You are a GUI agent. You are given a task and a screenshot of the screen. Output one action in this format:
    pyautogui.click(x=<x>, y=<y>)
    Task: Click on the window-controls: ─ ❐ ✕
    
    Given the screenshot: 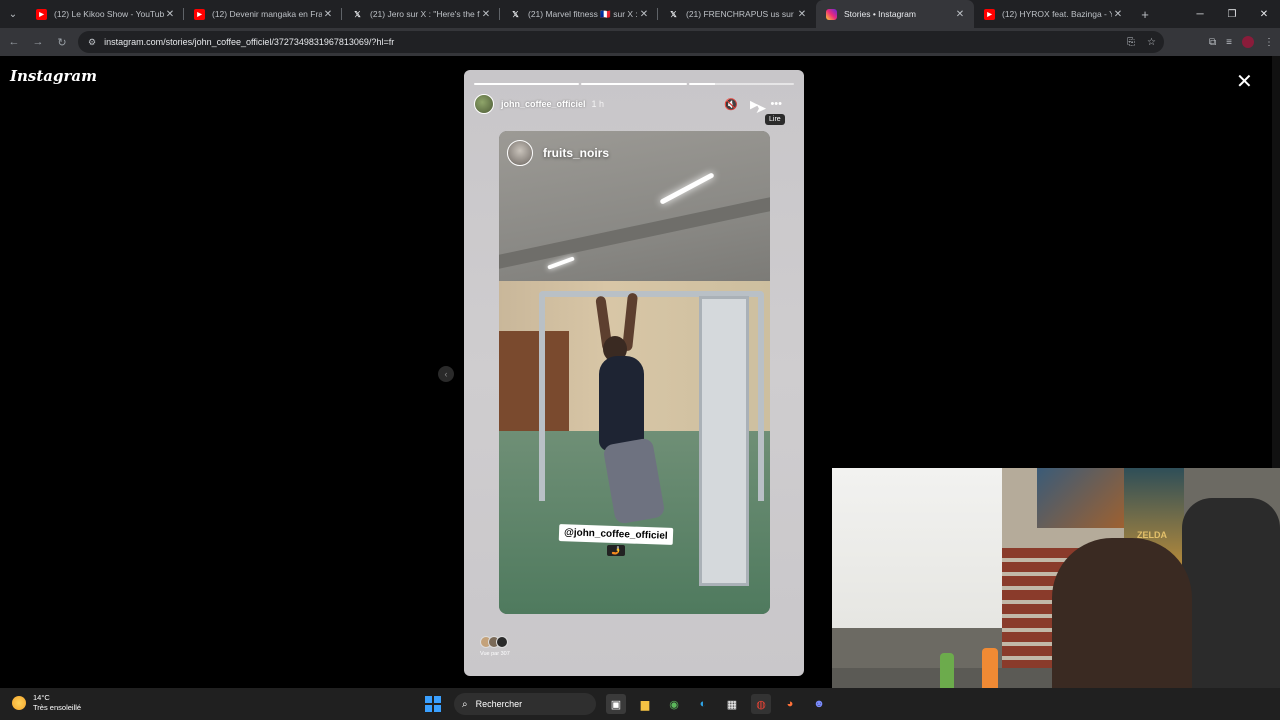 What is the action you would take?
    pyautogui.click(x=1232, y=14)
    